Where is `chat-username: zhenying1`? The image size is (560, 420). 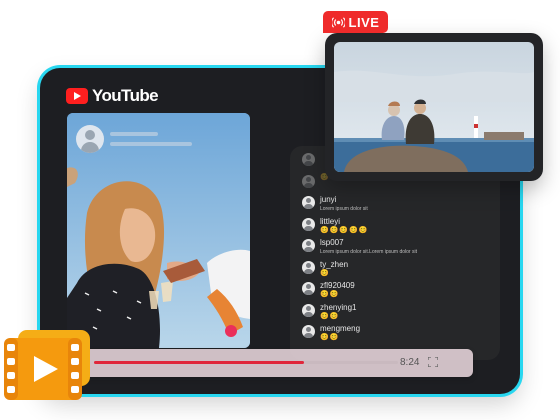 chat-username: zhenying1 is located at coordinates (338, 307).